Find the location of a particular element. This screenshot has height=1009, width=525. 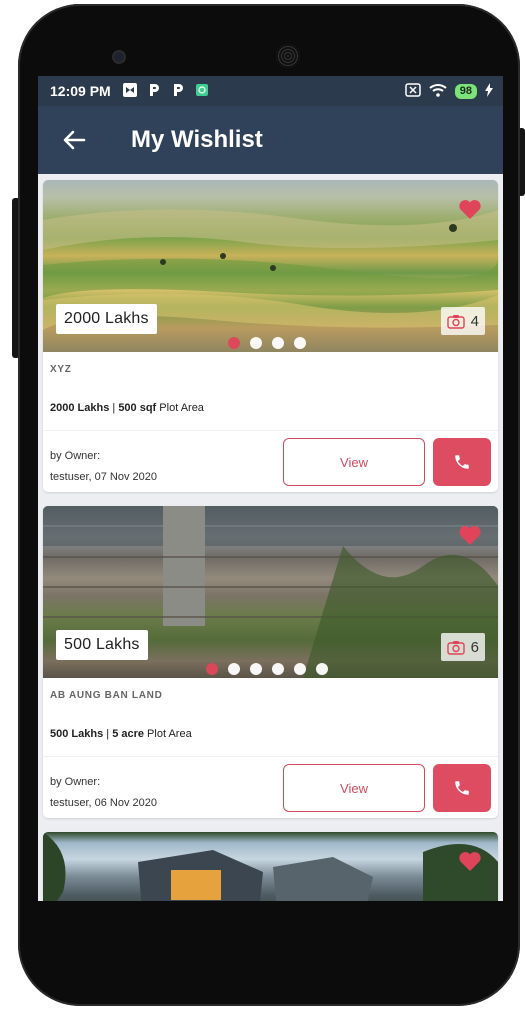

wishlist-card is located at coordinates (270, 866).